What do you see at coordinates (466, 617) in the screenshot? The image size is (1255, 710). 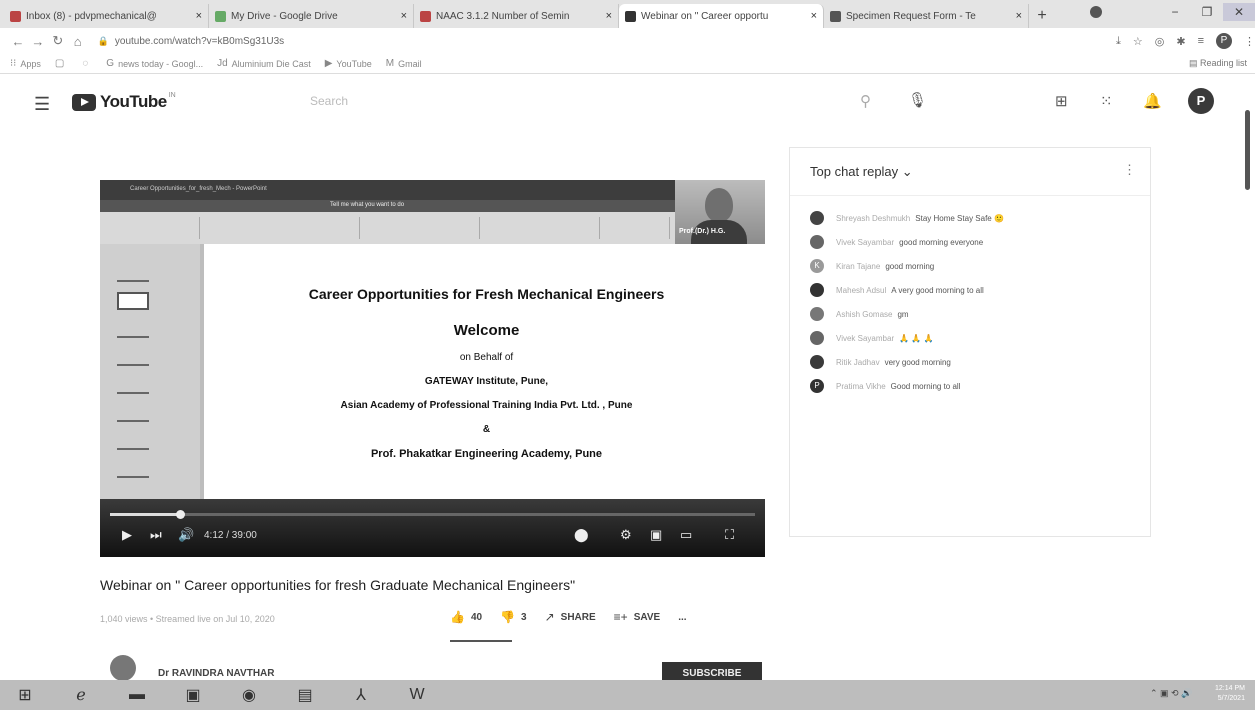 I see `like-button: 👍 40` at bounding box center [466, 617].